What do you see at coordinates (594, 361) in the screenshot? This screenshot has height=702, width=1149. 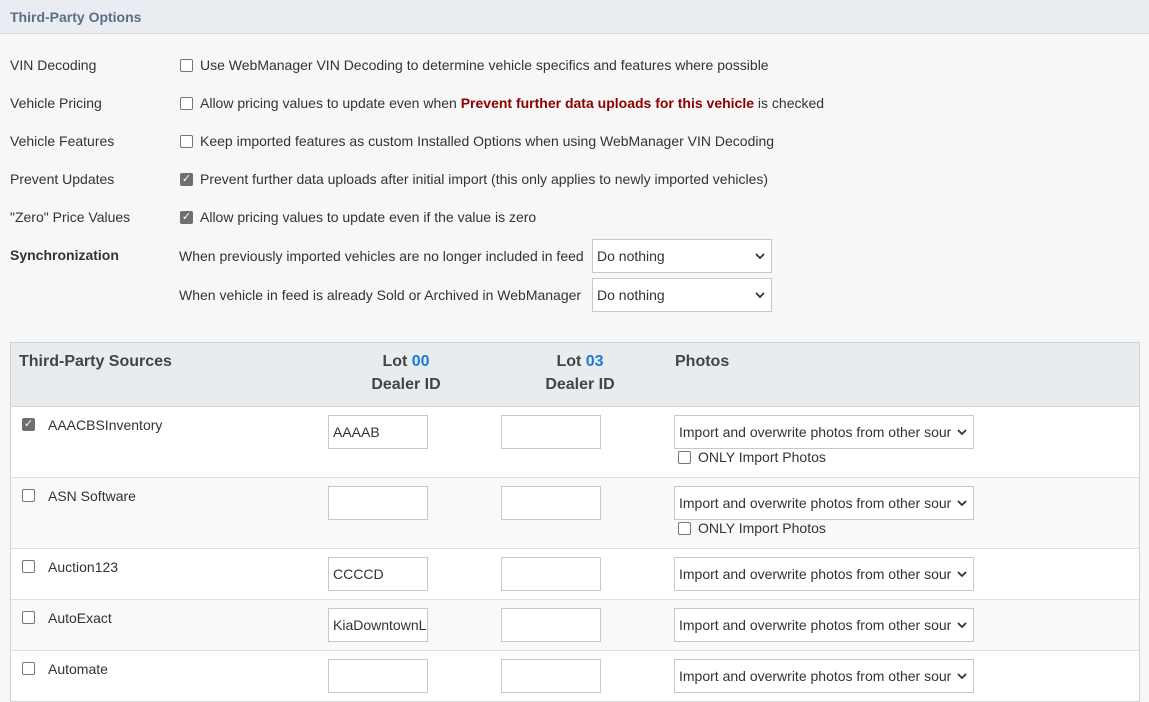 I see `lot-number: 03` at bounding box center [594, 361].